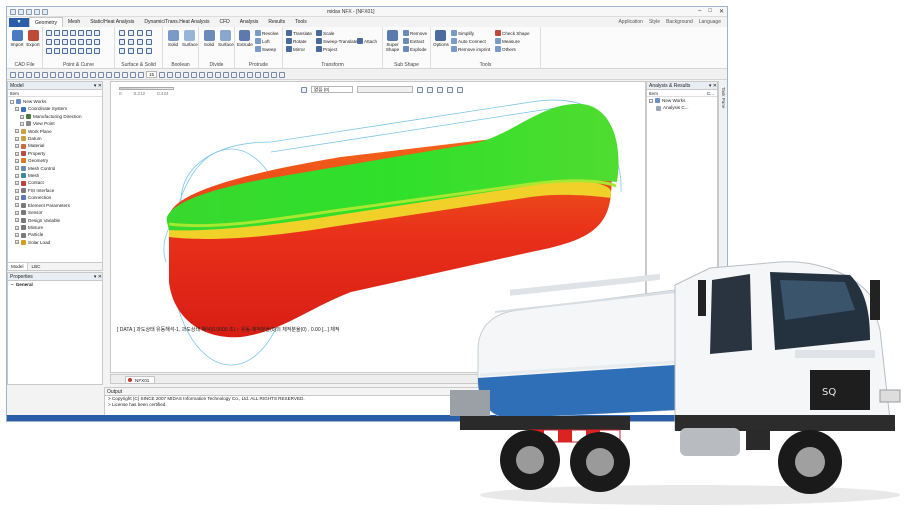  What do you see at coordinates (274, 74) in the screenshot?
I see `capture-icon` at bounding box center [274, 74].